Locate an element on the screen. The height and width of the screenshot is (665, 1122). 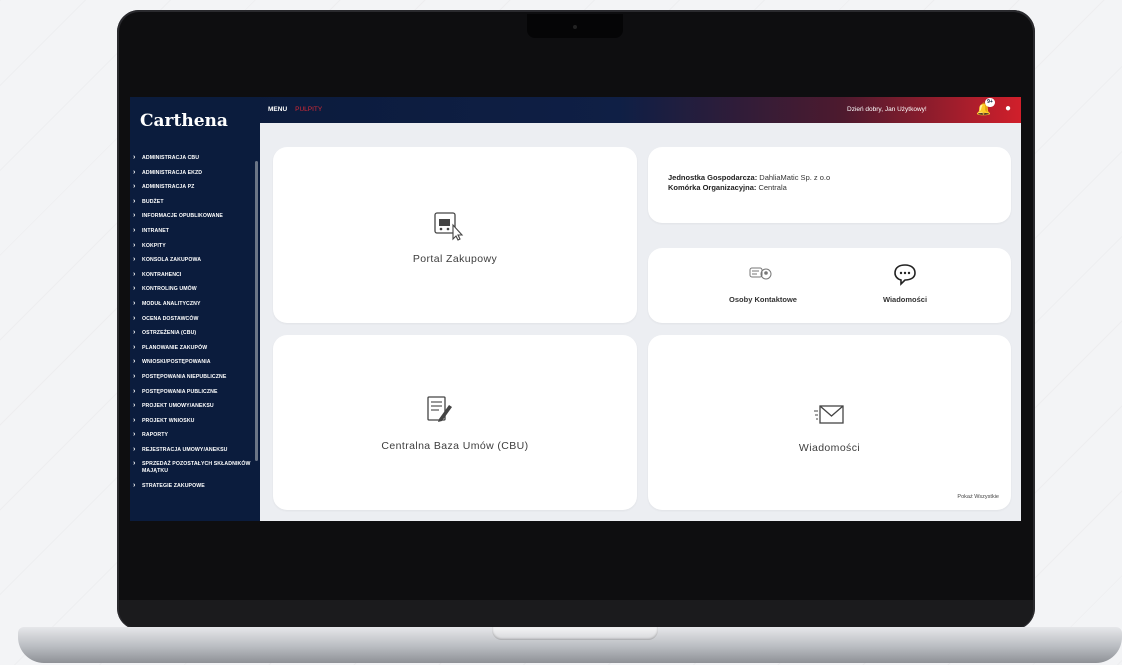
sidebar-item: › STRATEGIE ZAKUPOWE is located at coordinates (194, 486).